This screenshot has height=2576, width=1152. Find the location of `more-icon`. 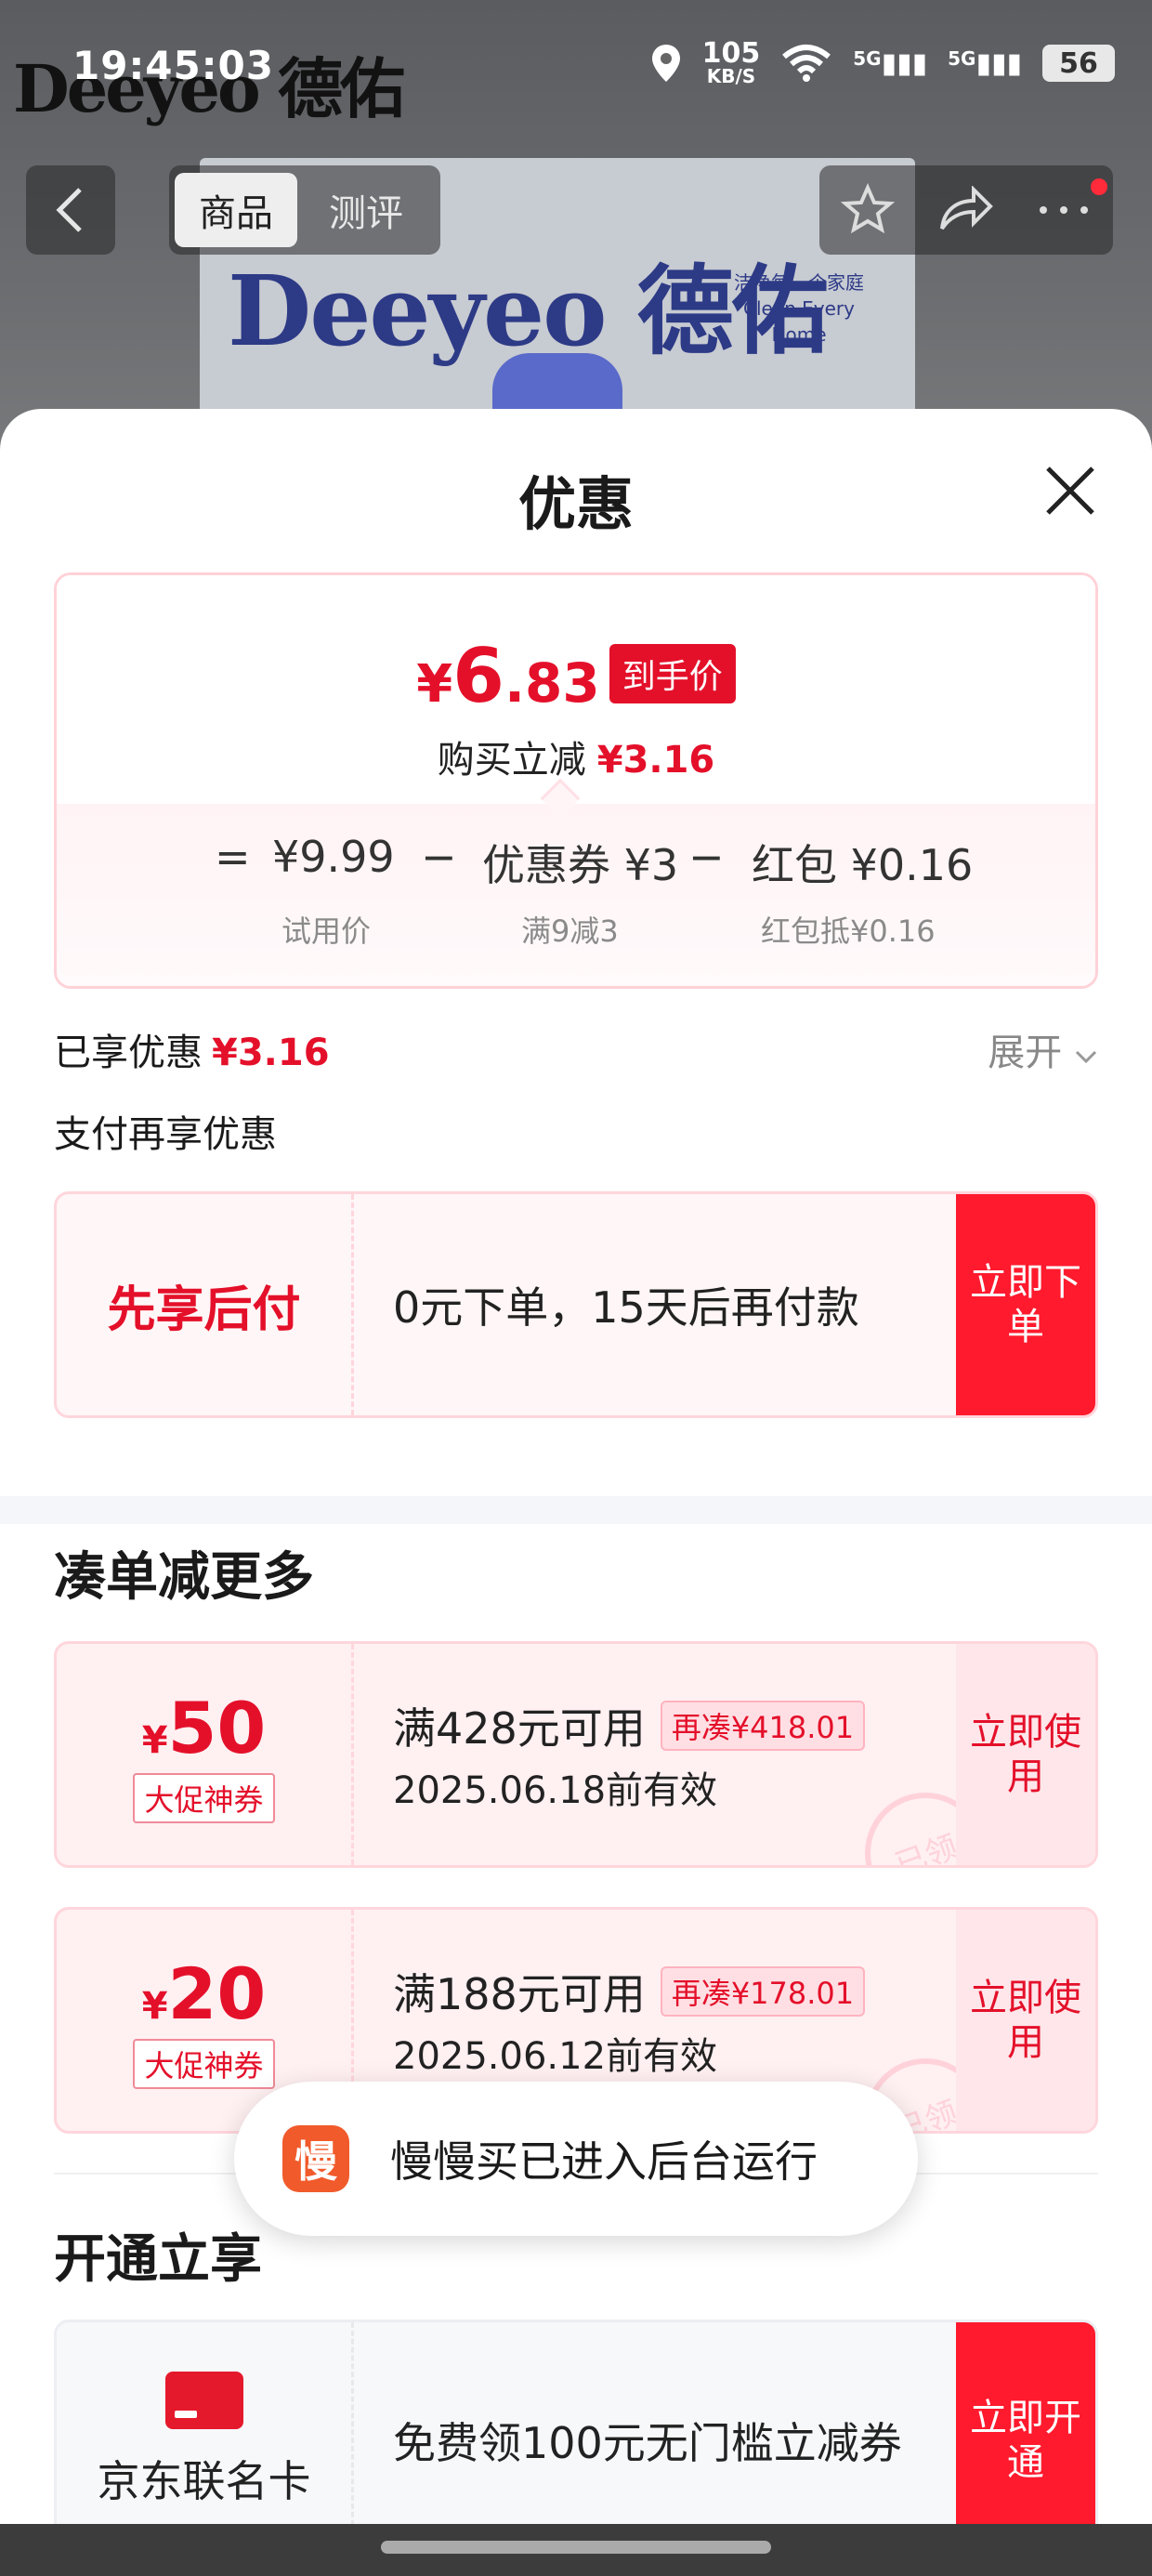

more-icon is located at coordinates (1064, 210).